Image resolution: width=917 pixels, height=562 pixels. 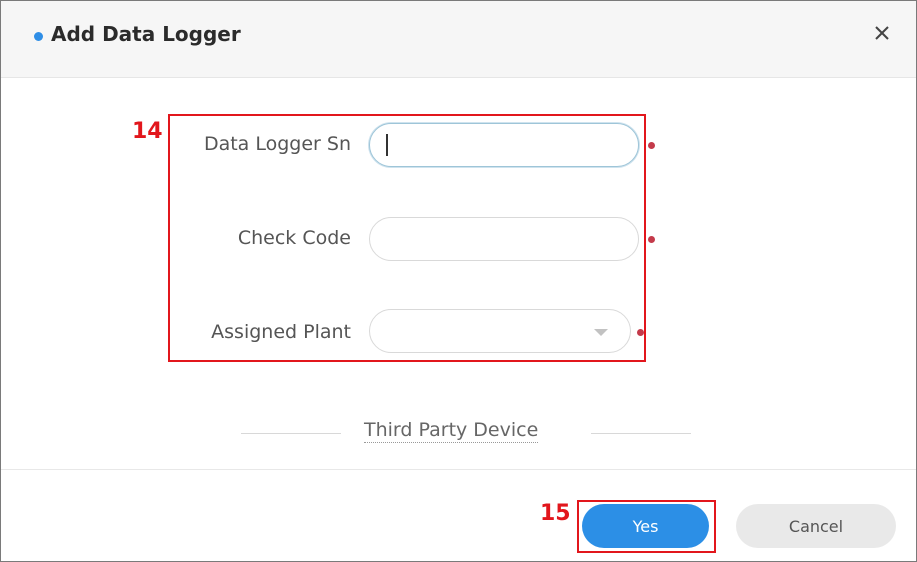 I want to click on assigned-plant-select, so click(x=500, y=331).